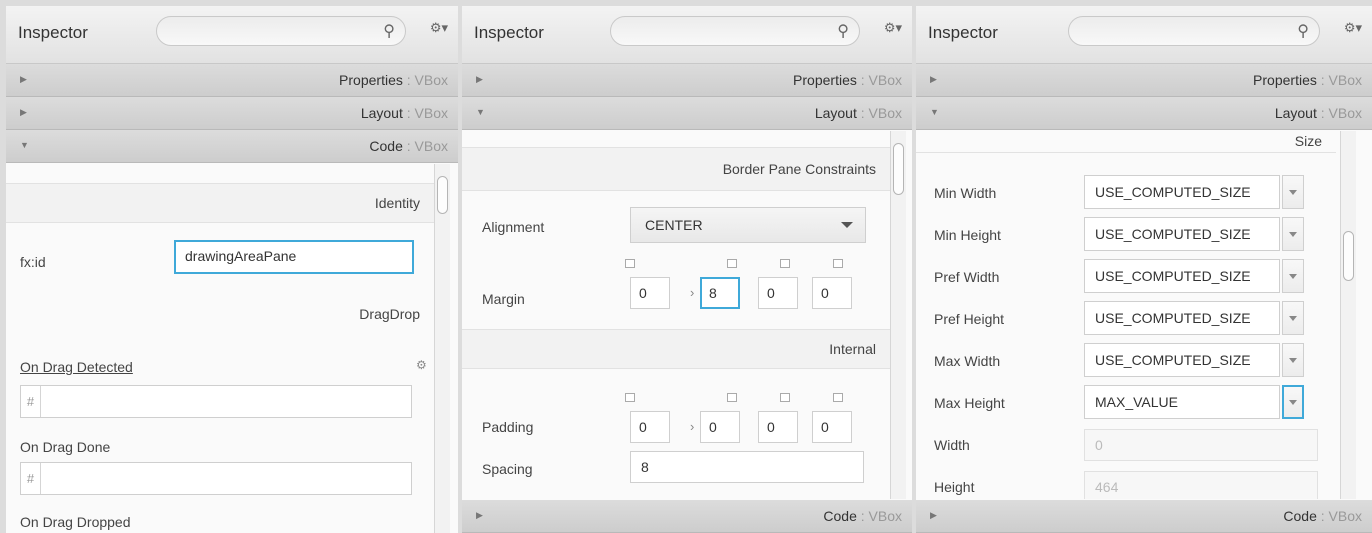  I want to click on margin-left-field: 0, so click(832, 293).